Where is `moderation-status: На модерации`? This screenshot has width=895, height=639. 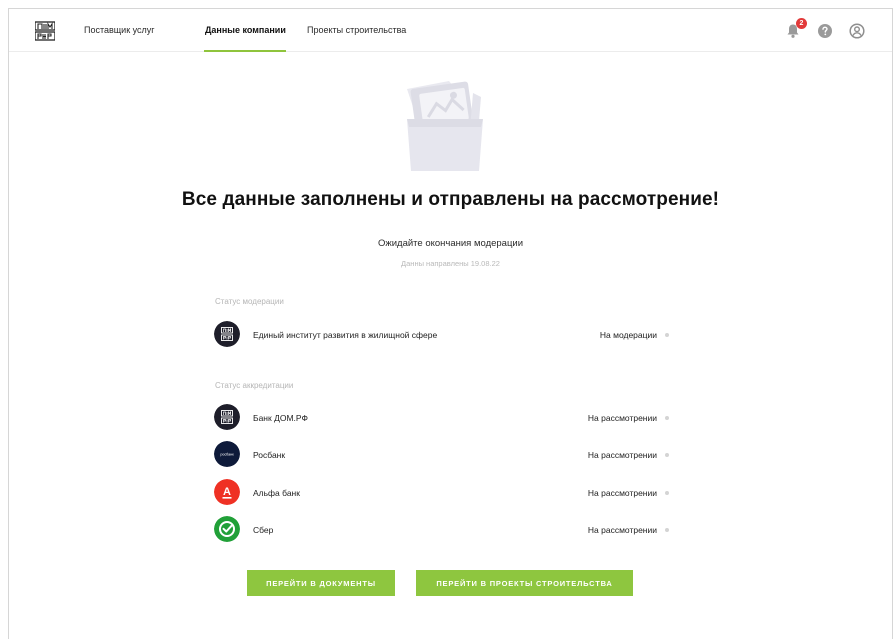 moderation-status: На модерации is located at coordinates (628, 335).